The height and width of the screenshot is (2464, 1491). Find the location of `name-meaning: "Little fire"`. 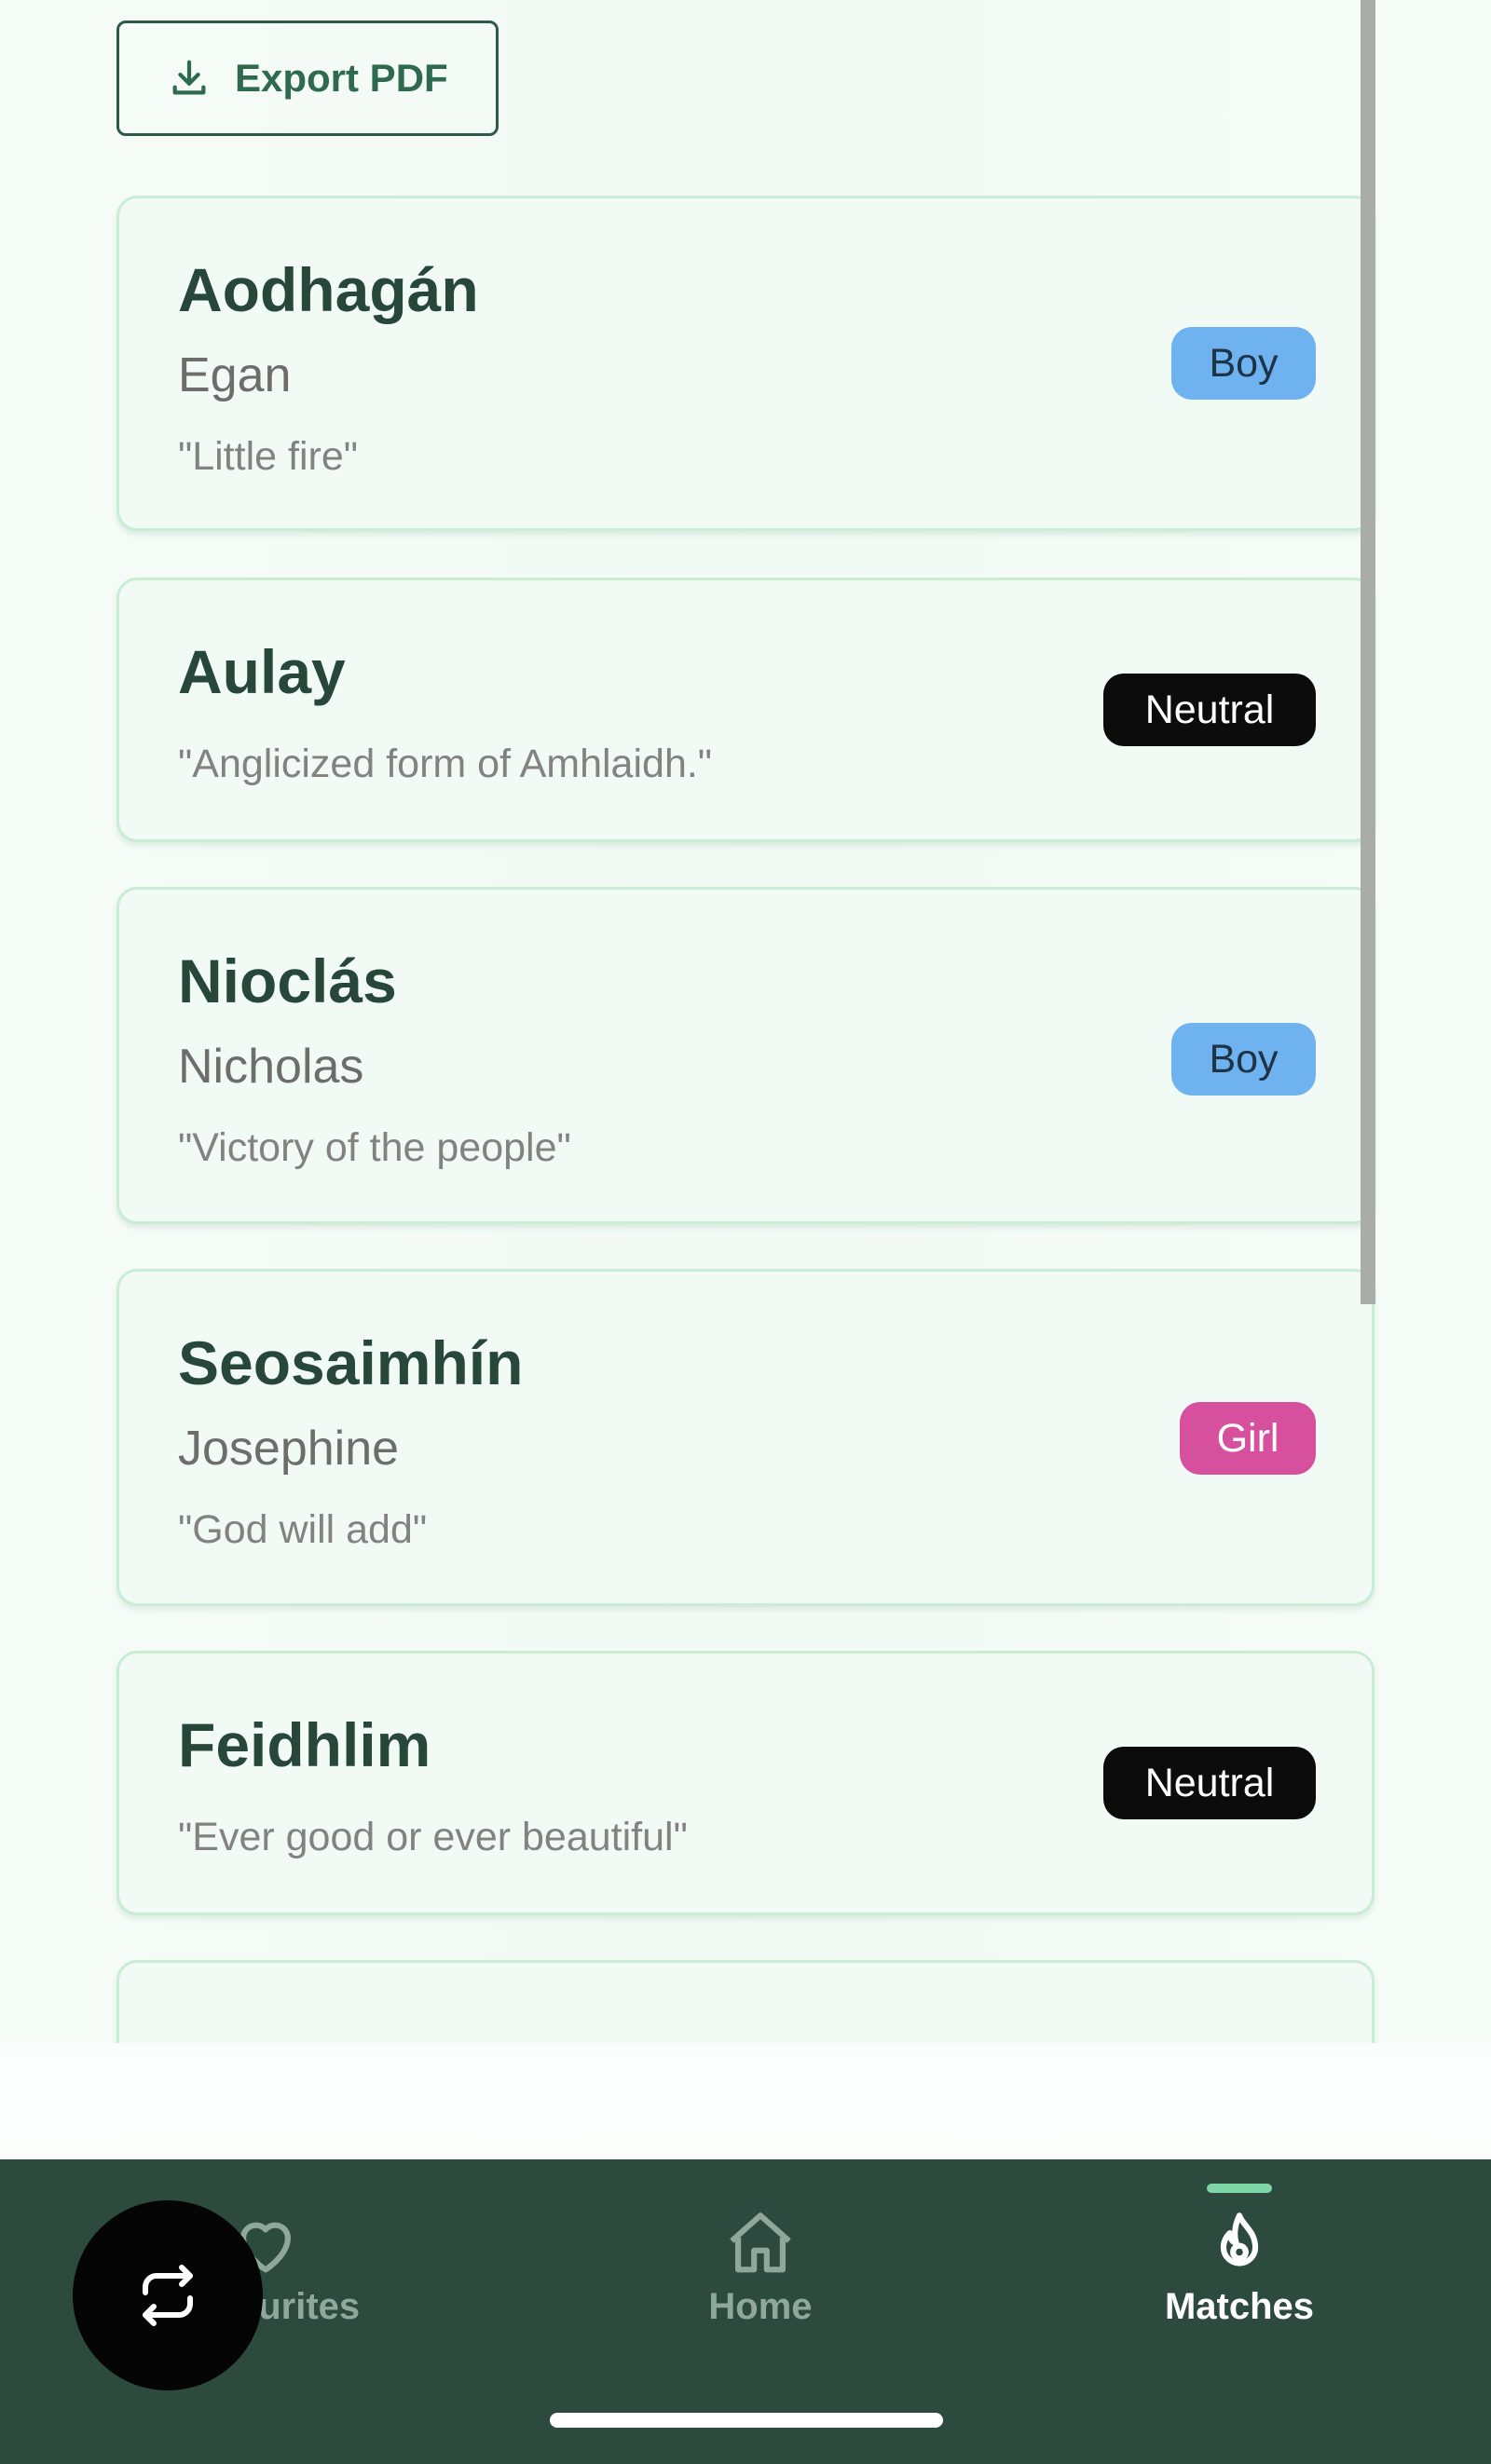

name-meaning: "Little fire" is located at coordinates (269, 456).